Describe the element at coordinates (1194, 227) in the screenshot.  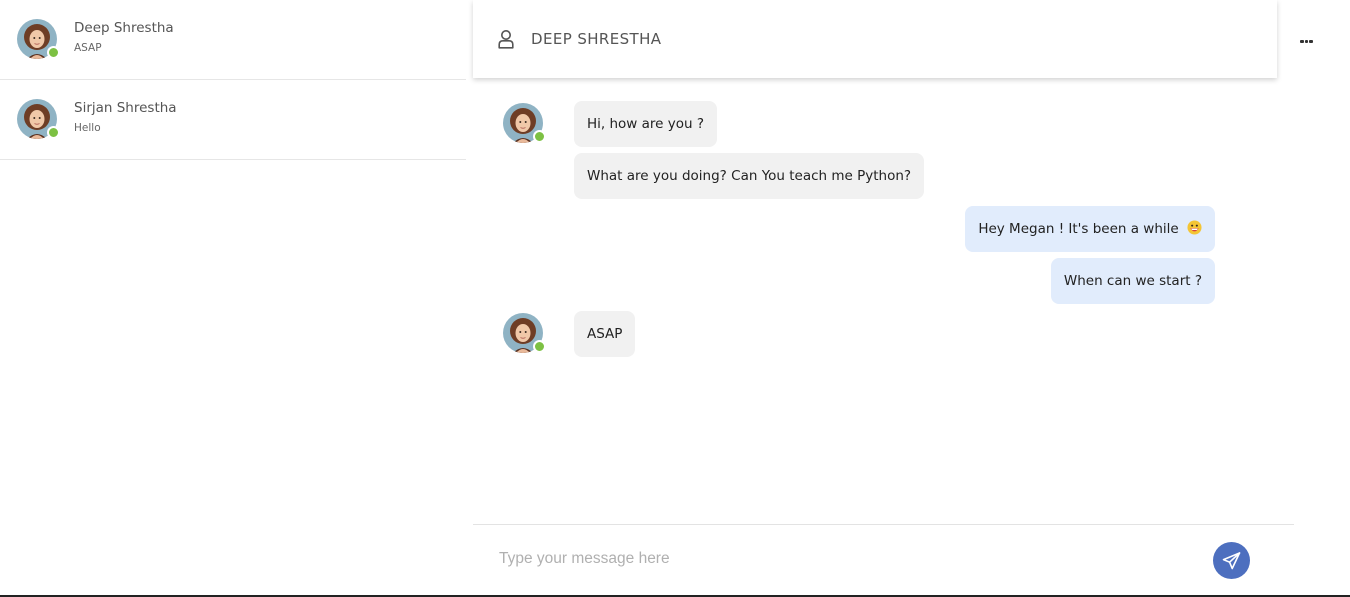
I see `grinning-face-emoji` at that location.